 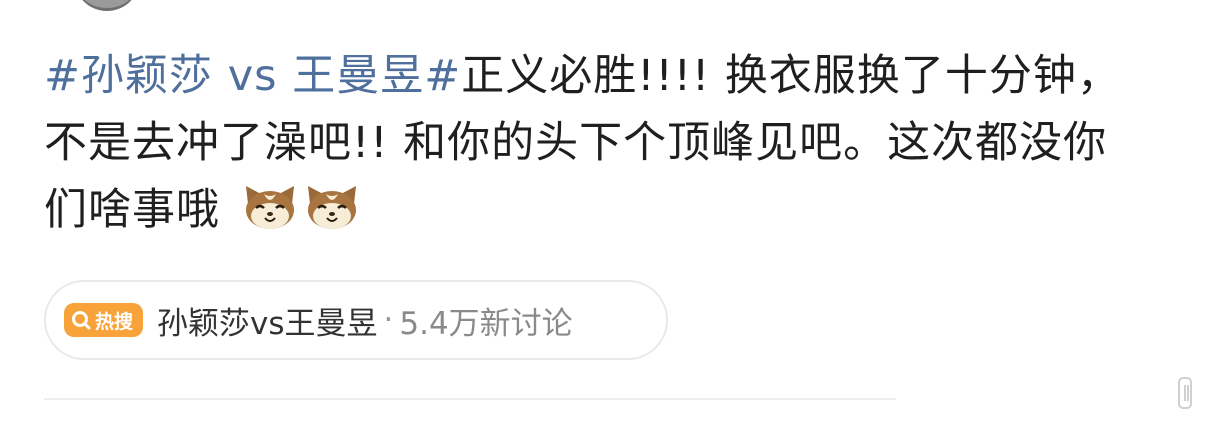 I want to click on search-icon, so click(x=81, y=320).